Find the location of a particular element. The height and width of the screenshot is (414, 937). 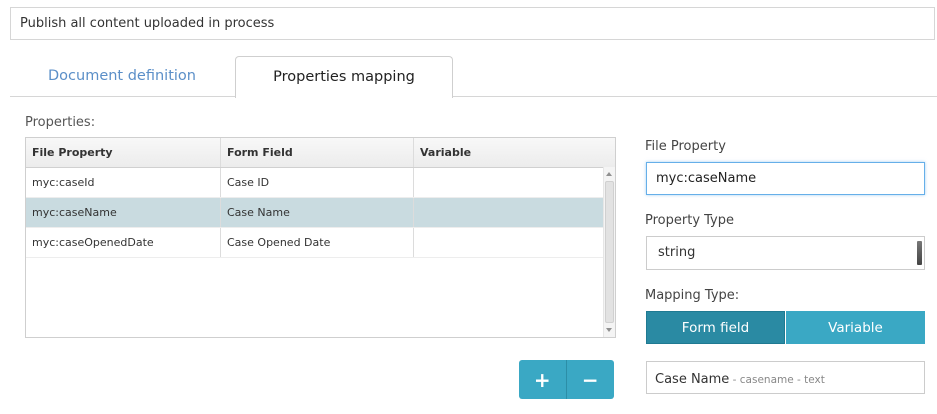

remove-property-button: − is located at coordinates (589, 379).